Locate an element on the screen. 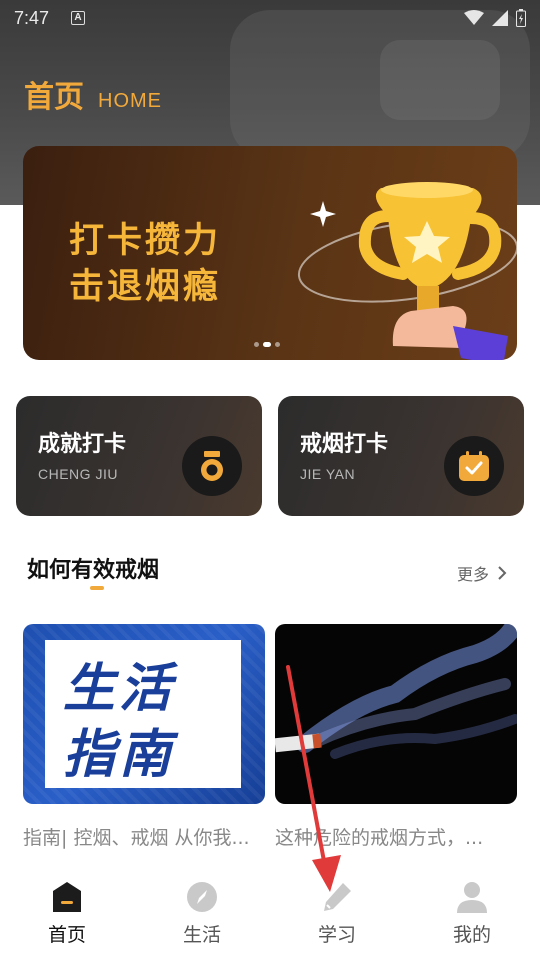  banner-pagination is located at coordinates (267, 344).